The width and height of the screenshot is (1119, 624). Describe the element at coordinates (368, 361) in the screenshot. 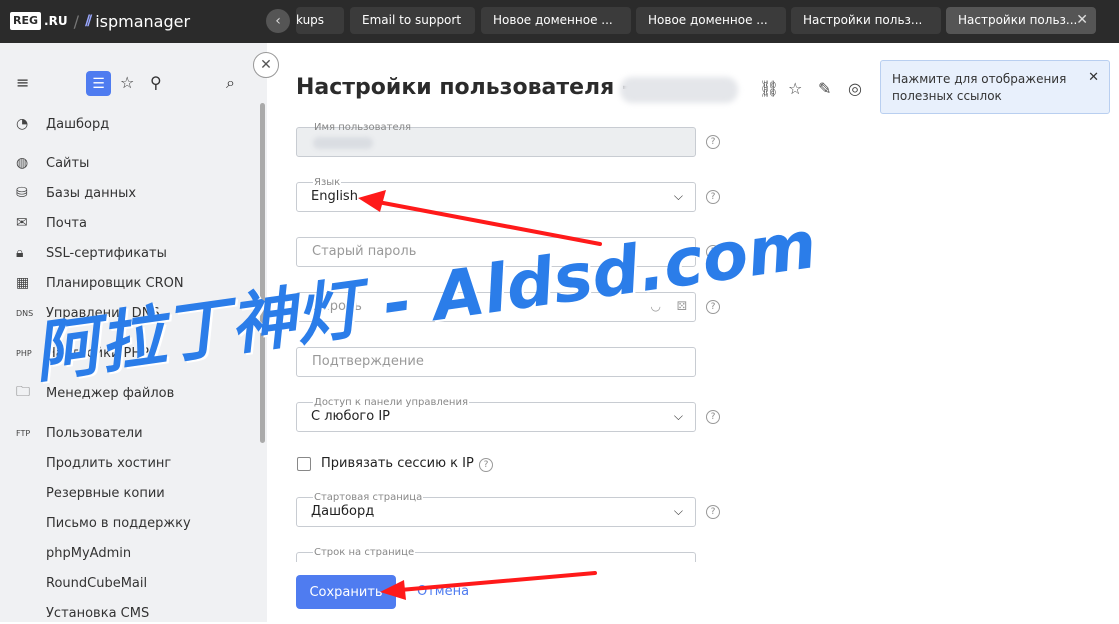

I see `placeholder: Подтверждение` at that location.